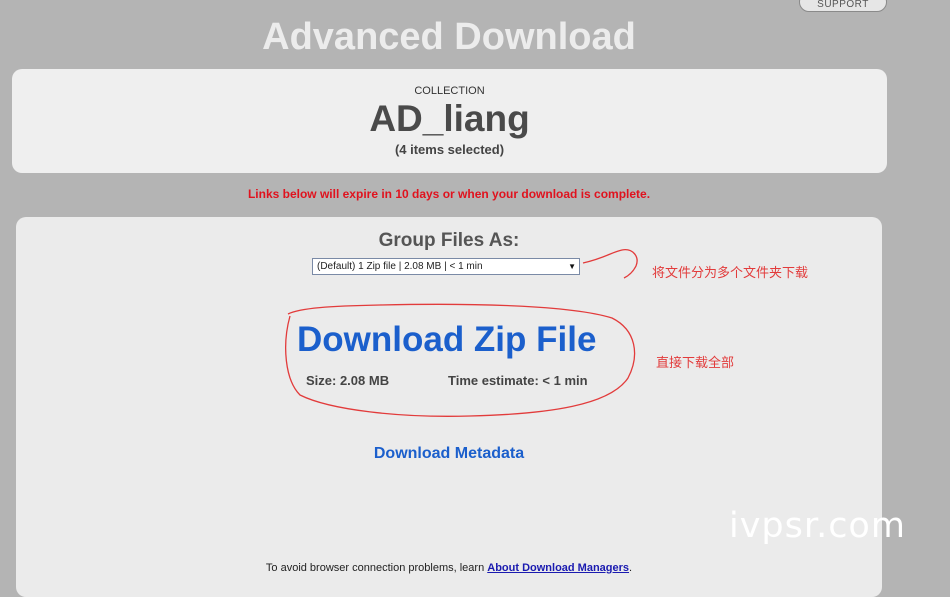  I want to click on download-zip-link: Download Zip File, so click(446, 340).